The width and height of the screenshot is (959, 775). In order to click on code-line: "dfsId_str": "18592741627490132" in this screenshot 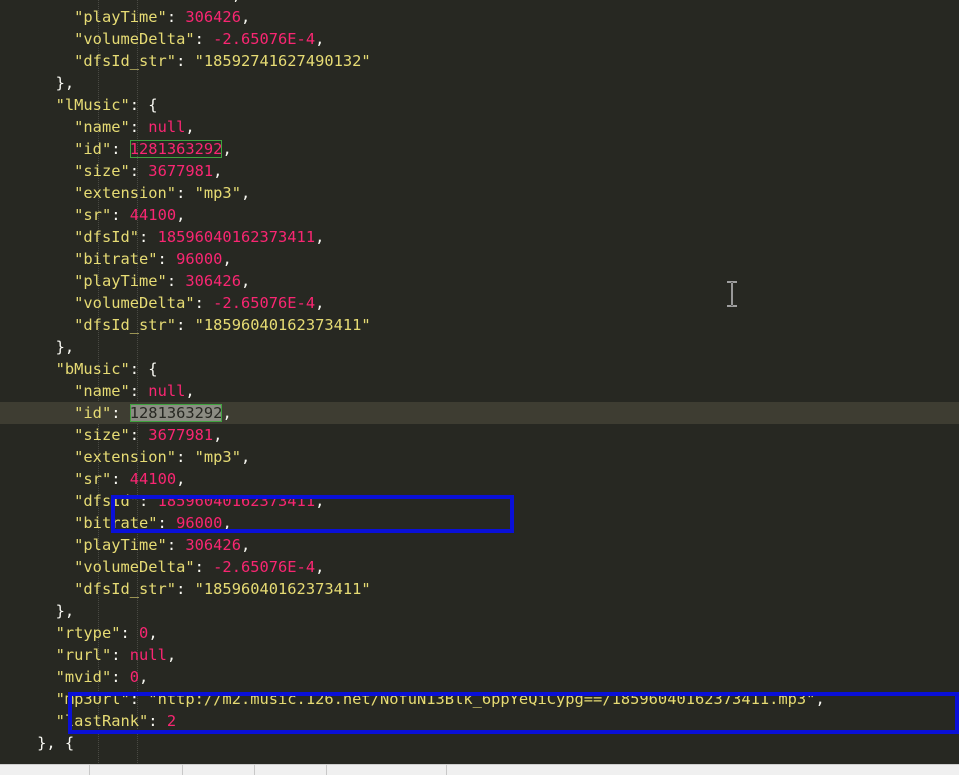, I will do `click(479, 61)`.